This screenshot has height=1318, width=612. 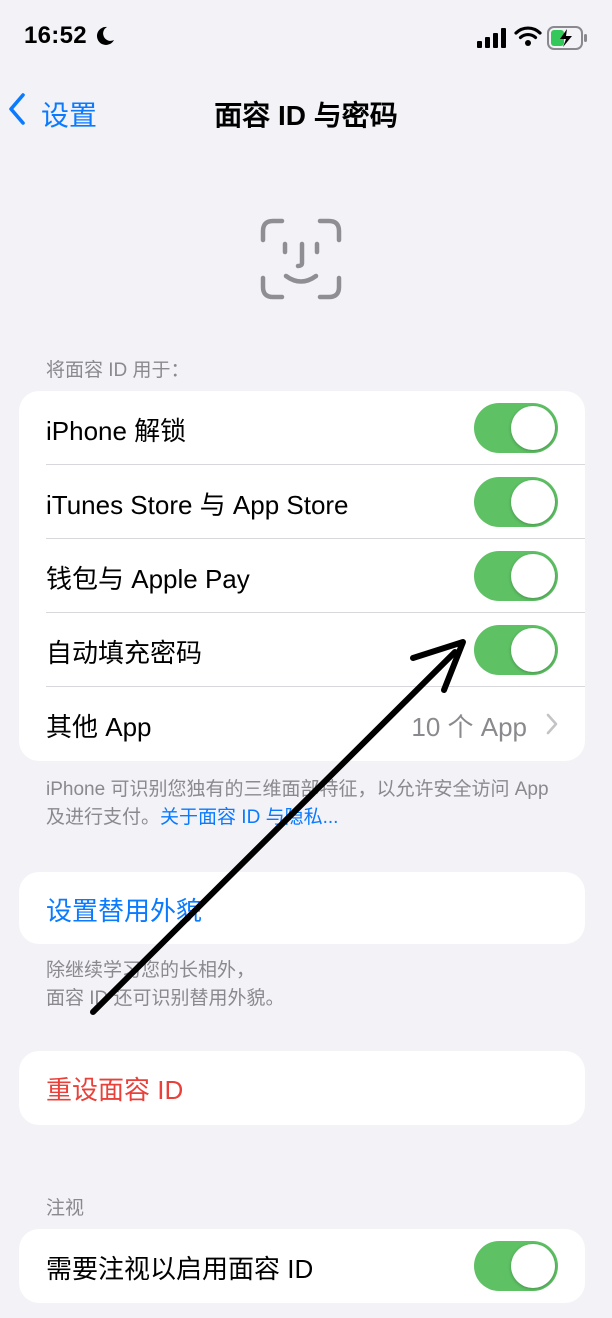 What do you see at coordinates (567, 38) in the screenshot?
I see `battery-charging-icon` at bounding box center [567, 38].